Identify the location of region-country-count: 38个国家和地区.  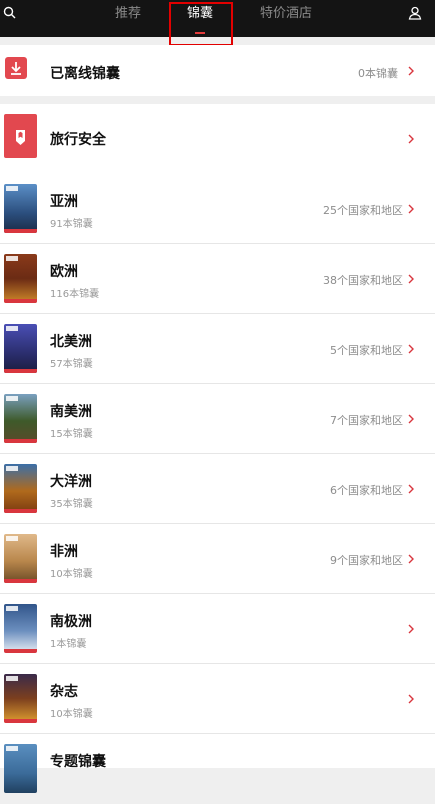
(363, 280).